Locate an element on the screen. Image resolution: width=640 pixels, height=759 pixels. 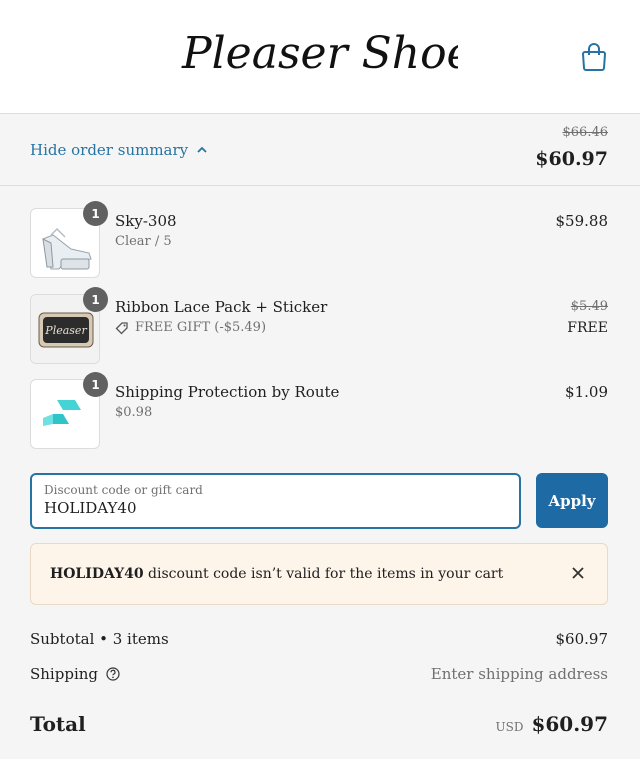
shipping-label-wrap: Shipping is located at coordinates (75, 674).